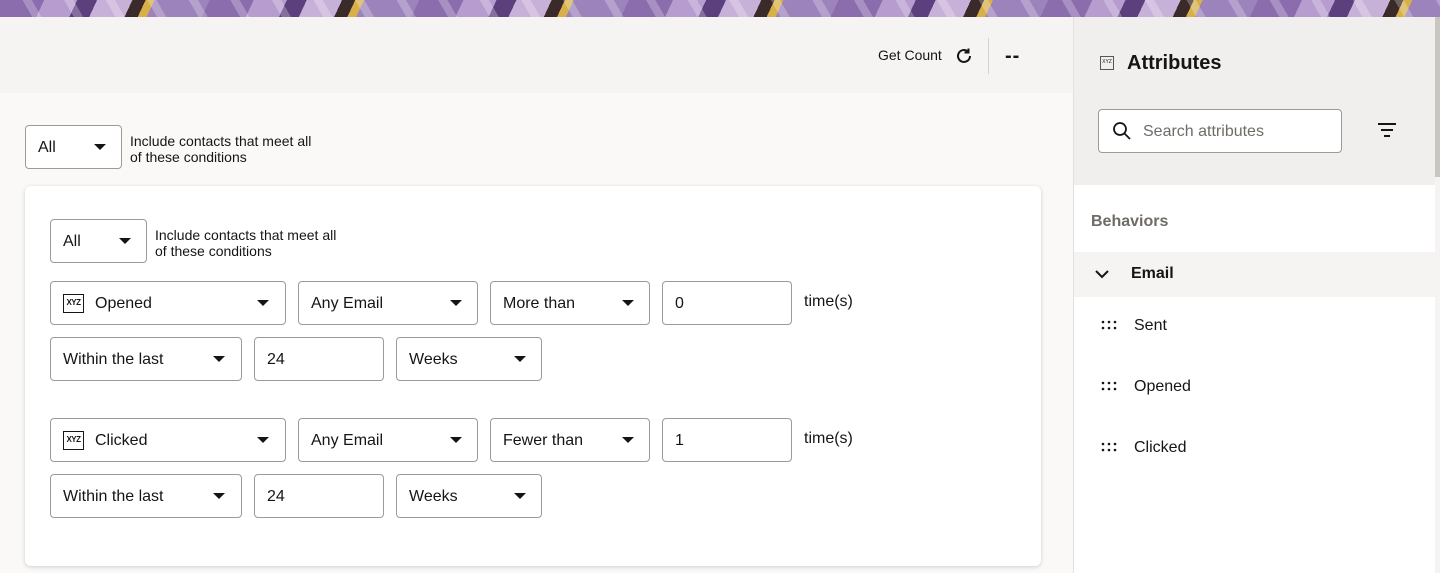 The image size is (1440, 573). Describe the element at coordinates (1238, 132) in the screenshot. I see `search-input` at that location.